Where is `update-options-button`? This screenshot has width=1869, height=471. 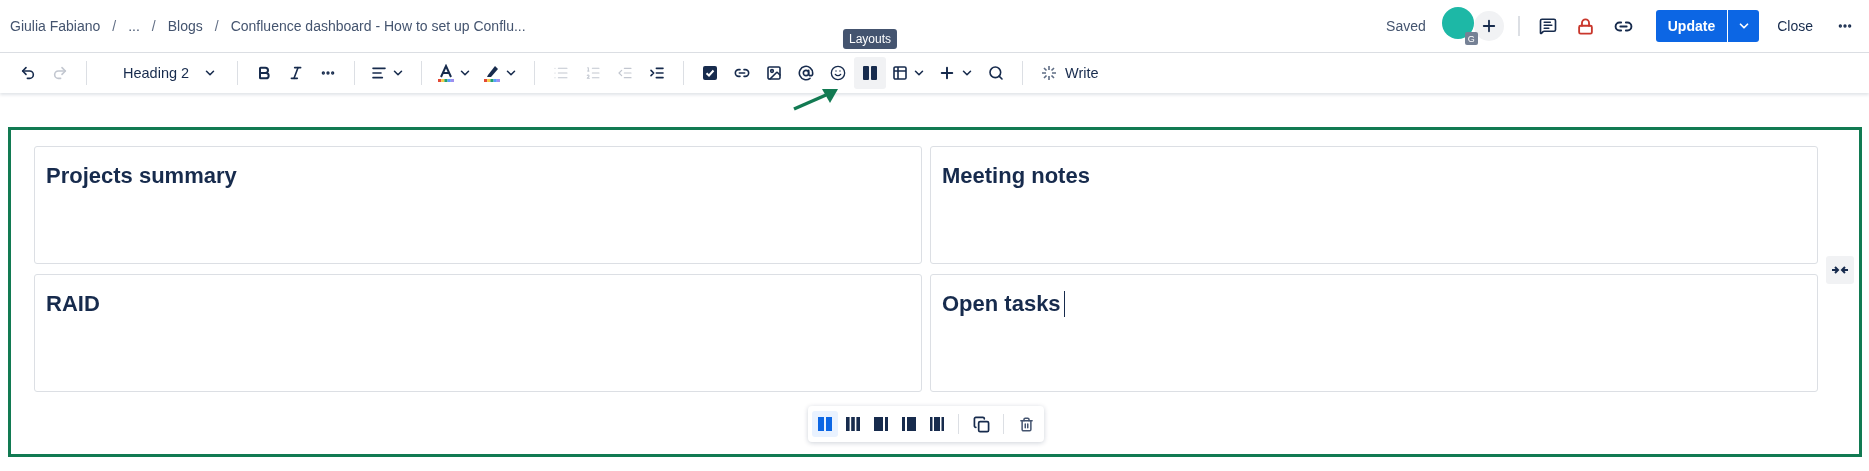
update-options-button is located at coordinates (1743, 26).